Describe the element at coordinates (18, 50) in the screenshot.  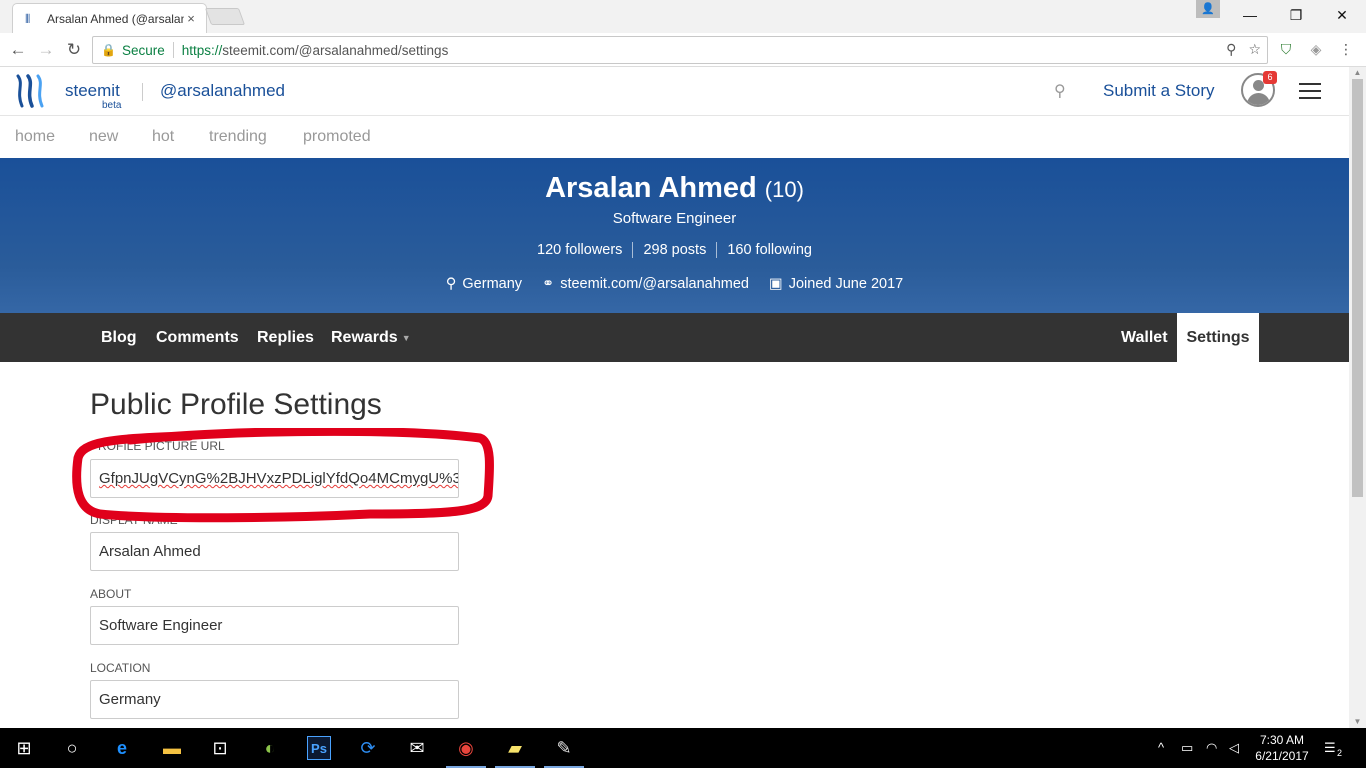
I see `back-icon: ←` at that location.